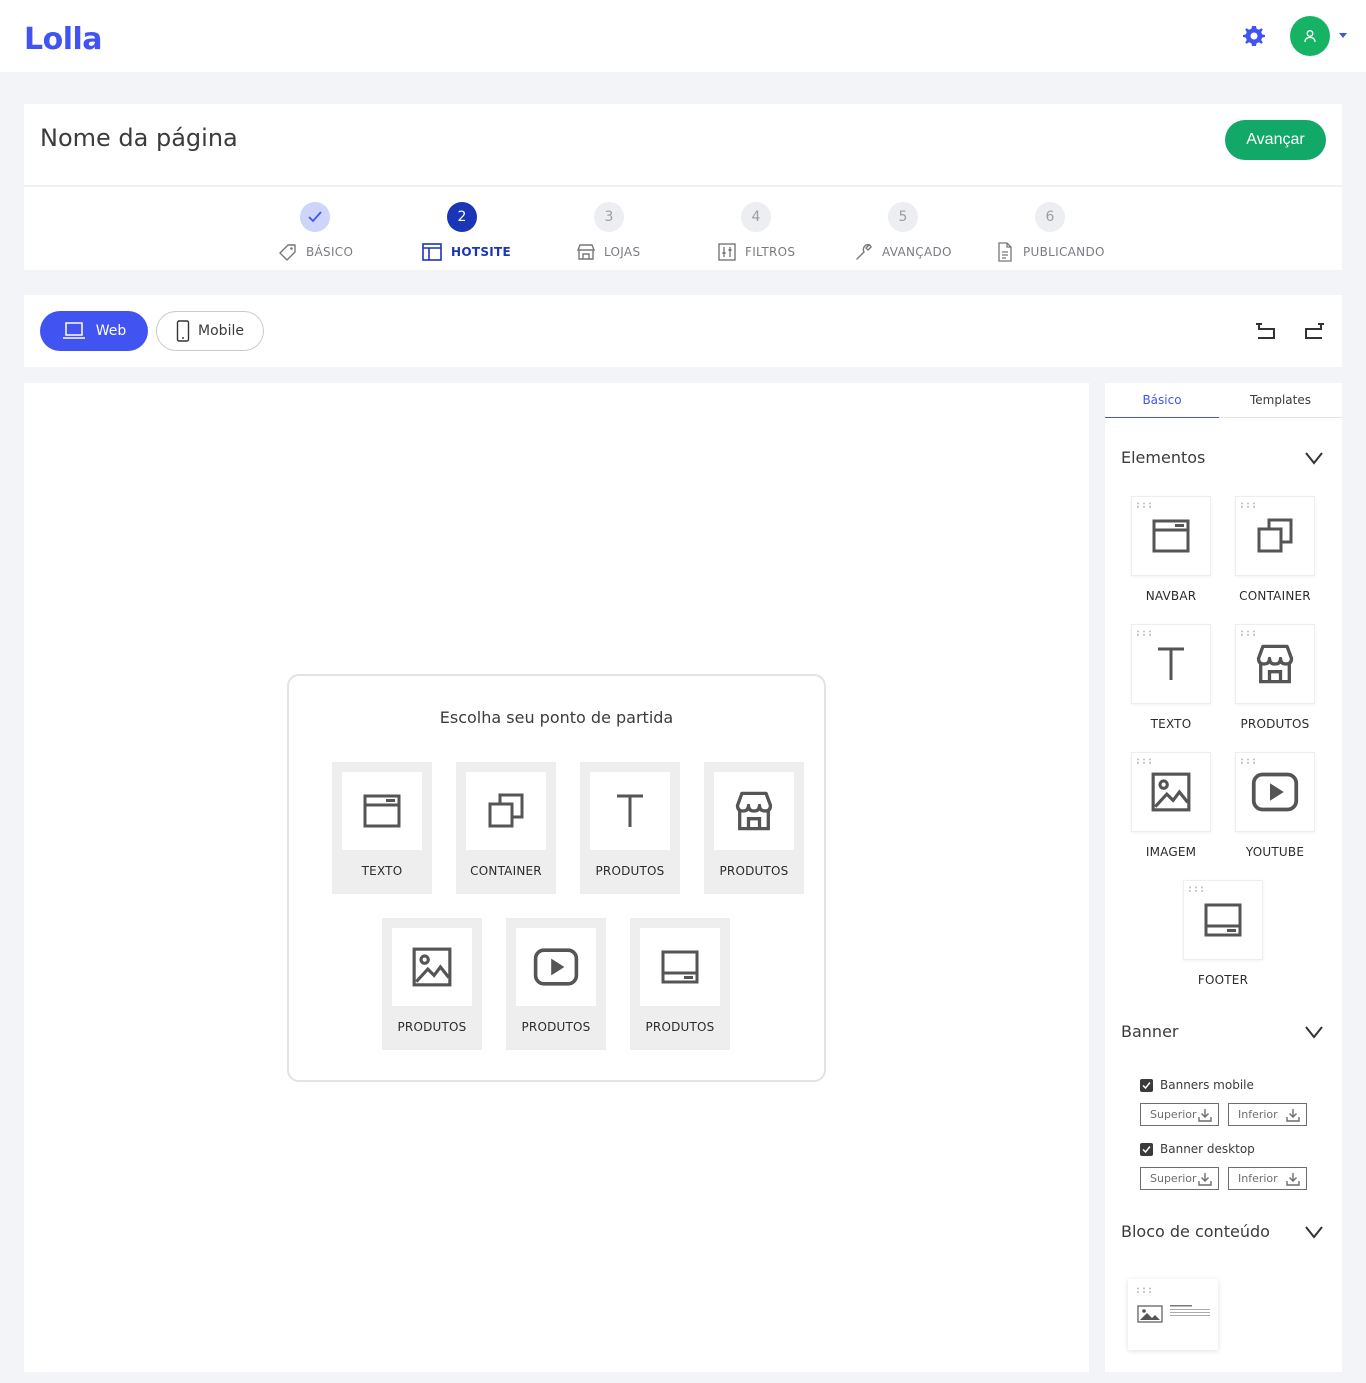  I want to click on element-navbar, so click(1171, 536).